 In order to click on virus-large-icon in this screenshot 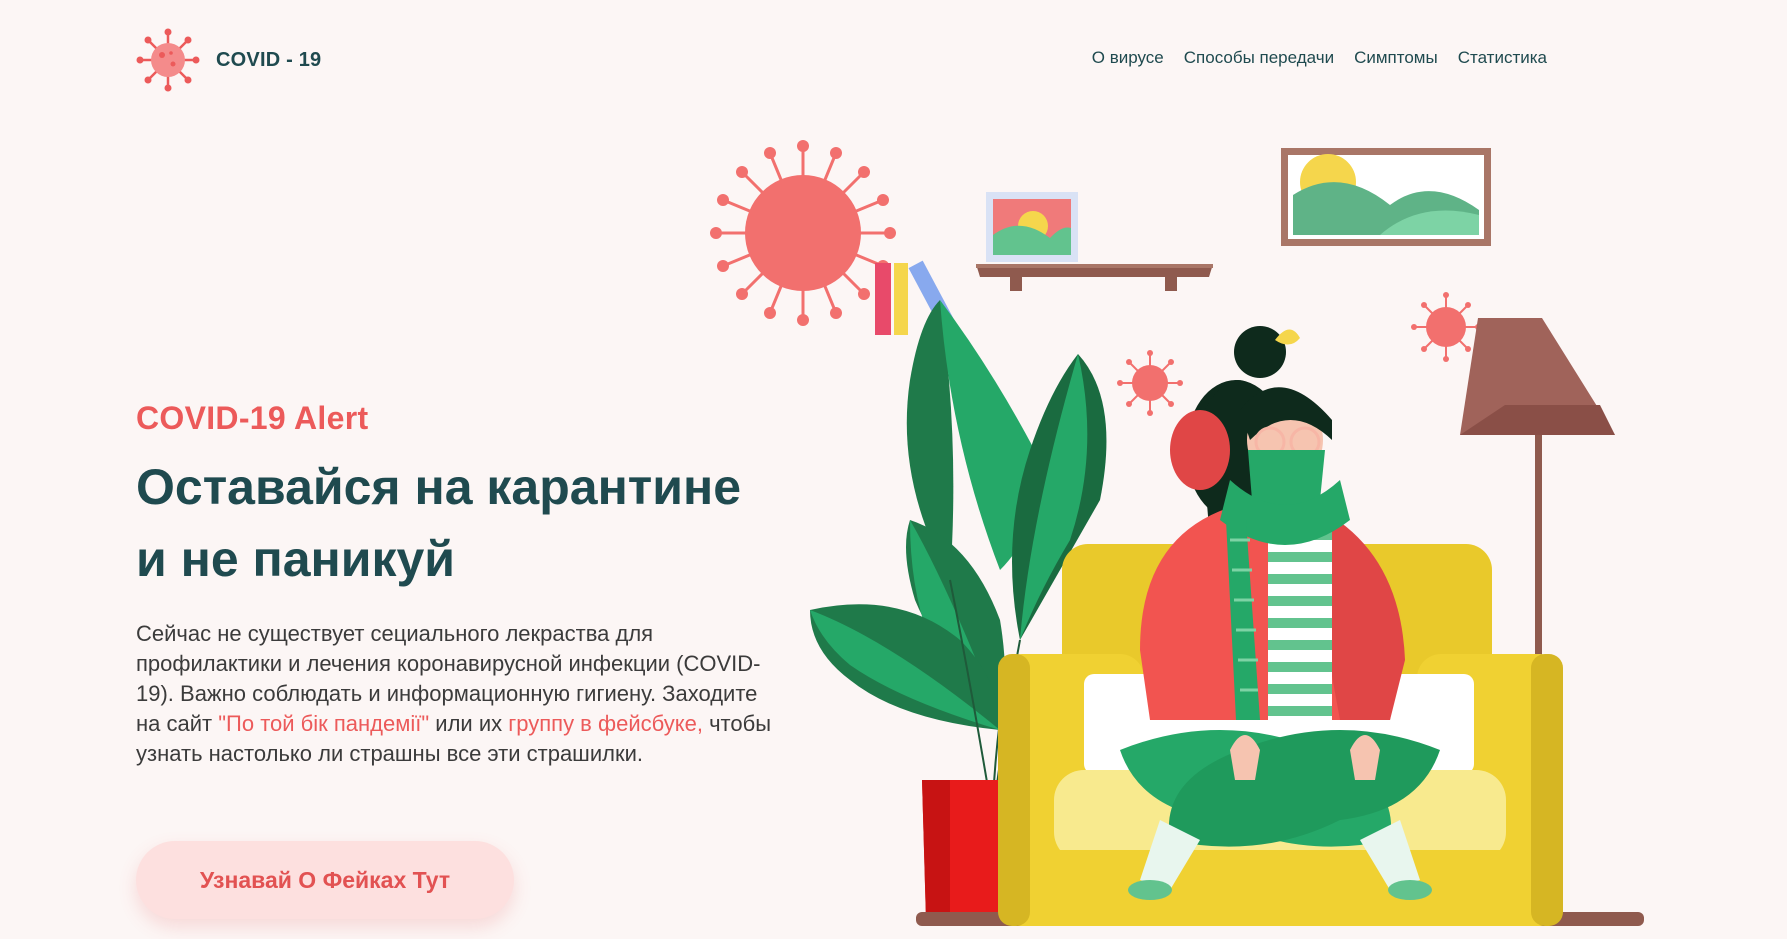, I will do `click(803, 233)`.